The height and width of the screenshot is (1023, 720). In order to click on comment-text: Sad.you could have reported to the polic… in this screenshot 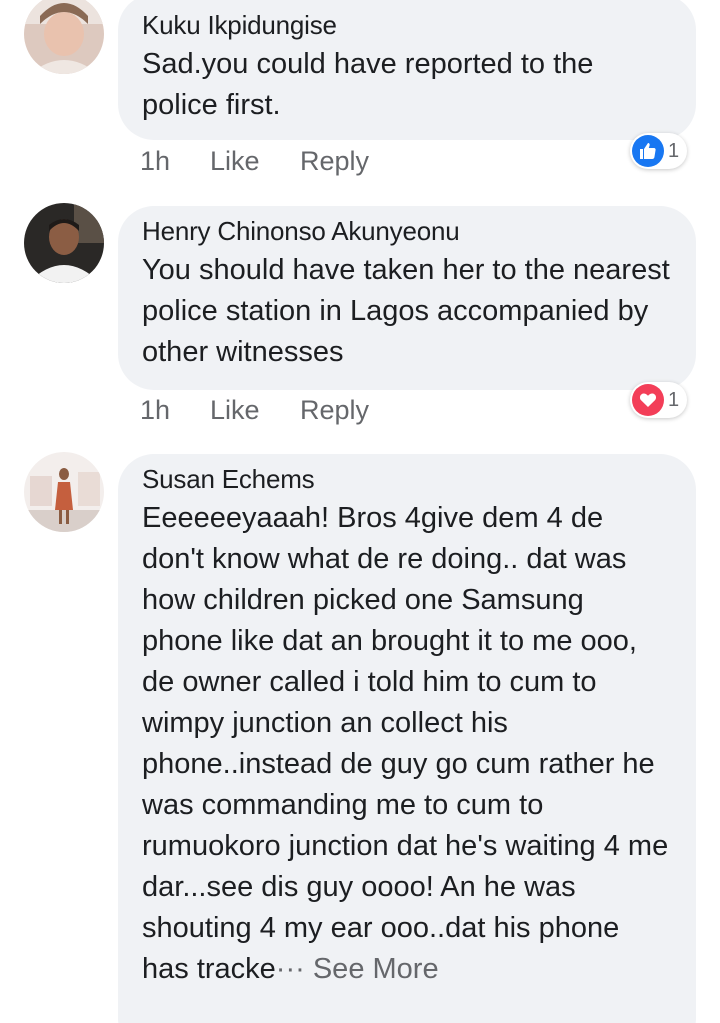, I will do `click(368, 84)`.